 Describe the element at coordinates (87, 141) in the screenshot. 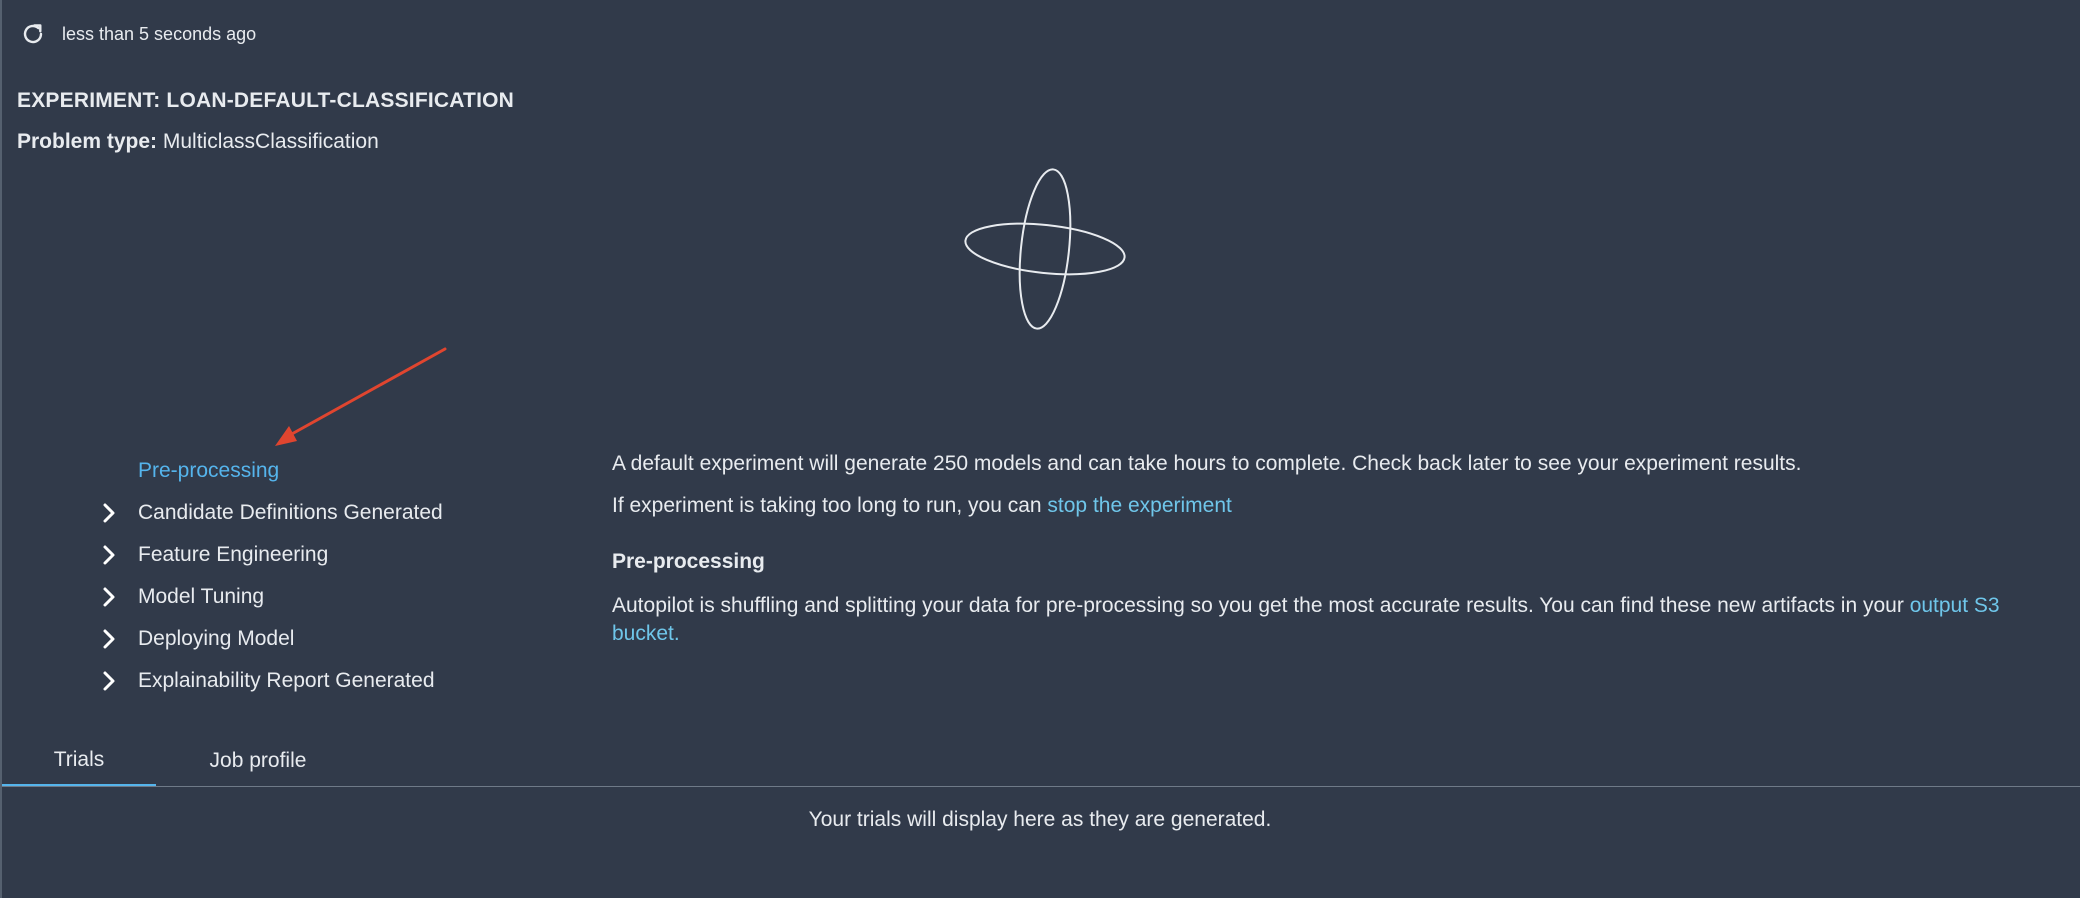

I see `problem-type-label: Problem type:` at that location.